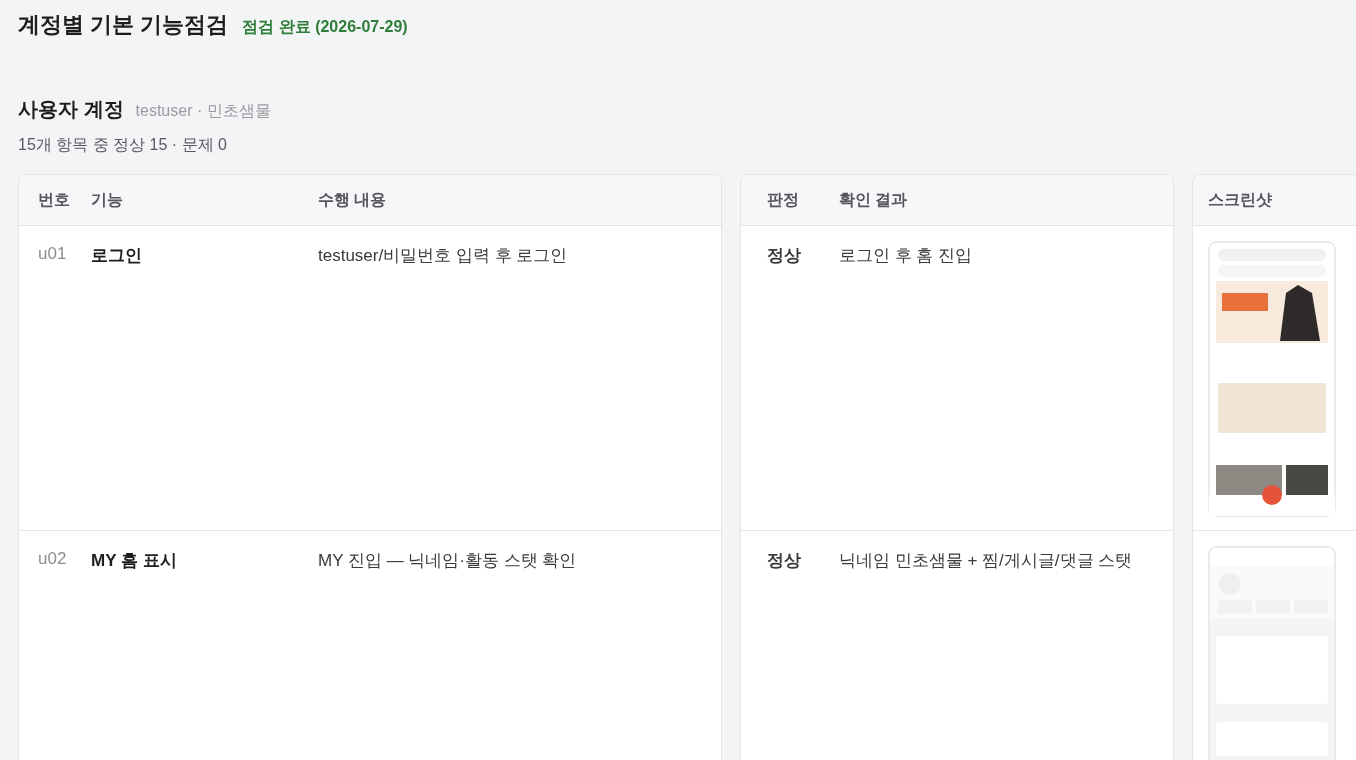 The height and width of the screenshot is (760, 1356). I want to click on column-header: 스크린샷, so click(1239, 199).